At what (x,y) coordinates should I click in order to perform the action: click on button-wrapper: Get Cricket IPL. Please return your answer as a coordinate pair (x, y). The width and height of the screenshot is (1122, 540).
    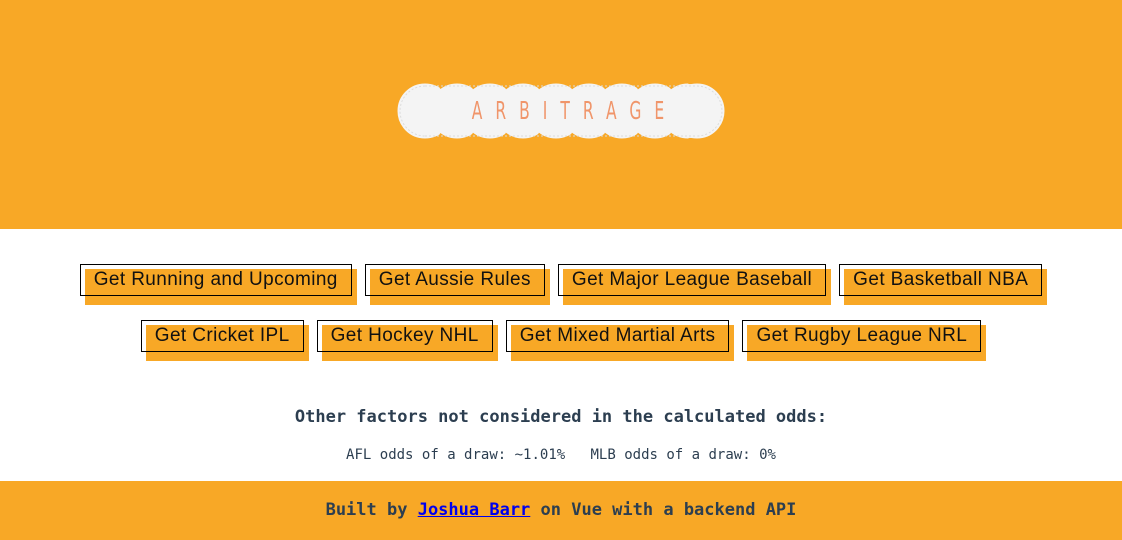
    Looking at the image, I should click on (224, 340).